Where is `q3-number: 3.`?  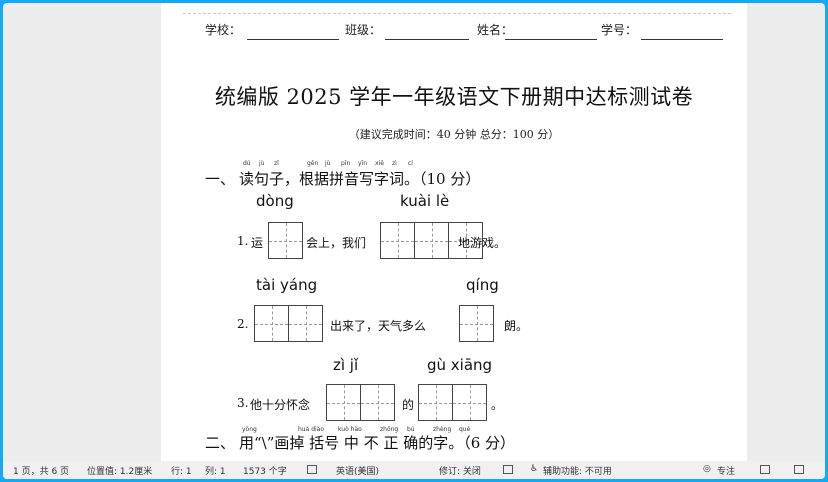
q3-number: 3. is located at coordinates (243, 403).